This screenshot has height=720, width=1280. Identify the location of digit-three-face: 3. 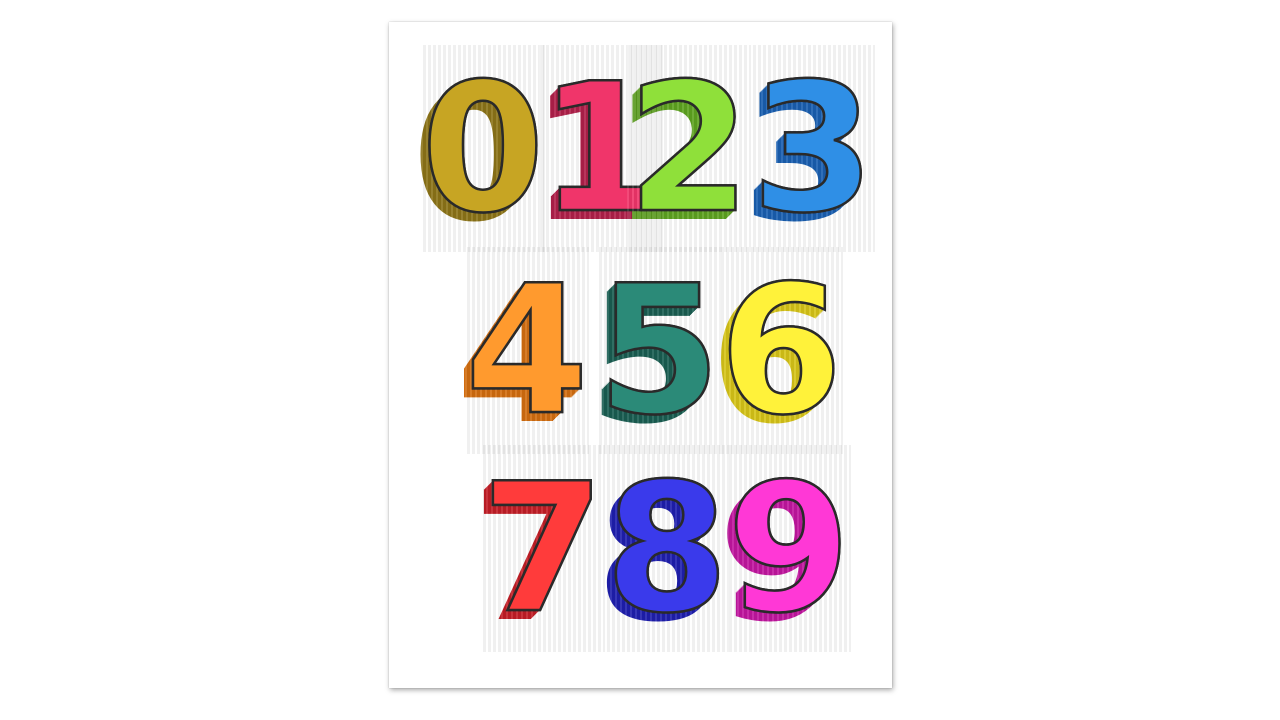
(813, 148).